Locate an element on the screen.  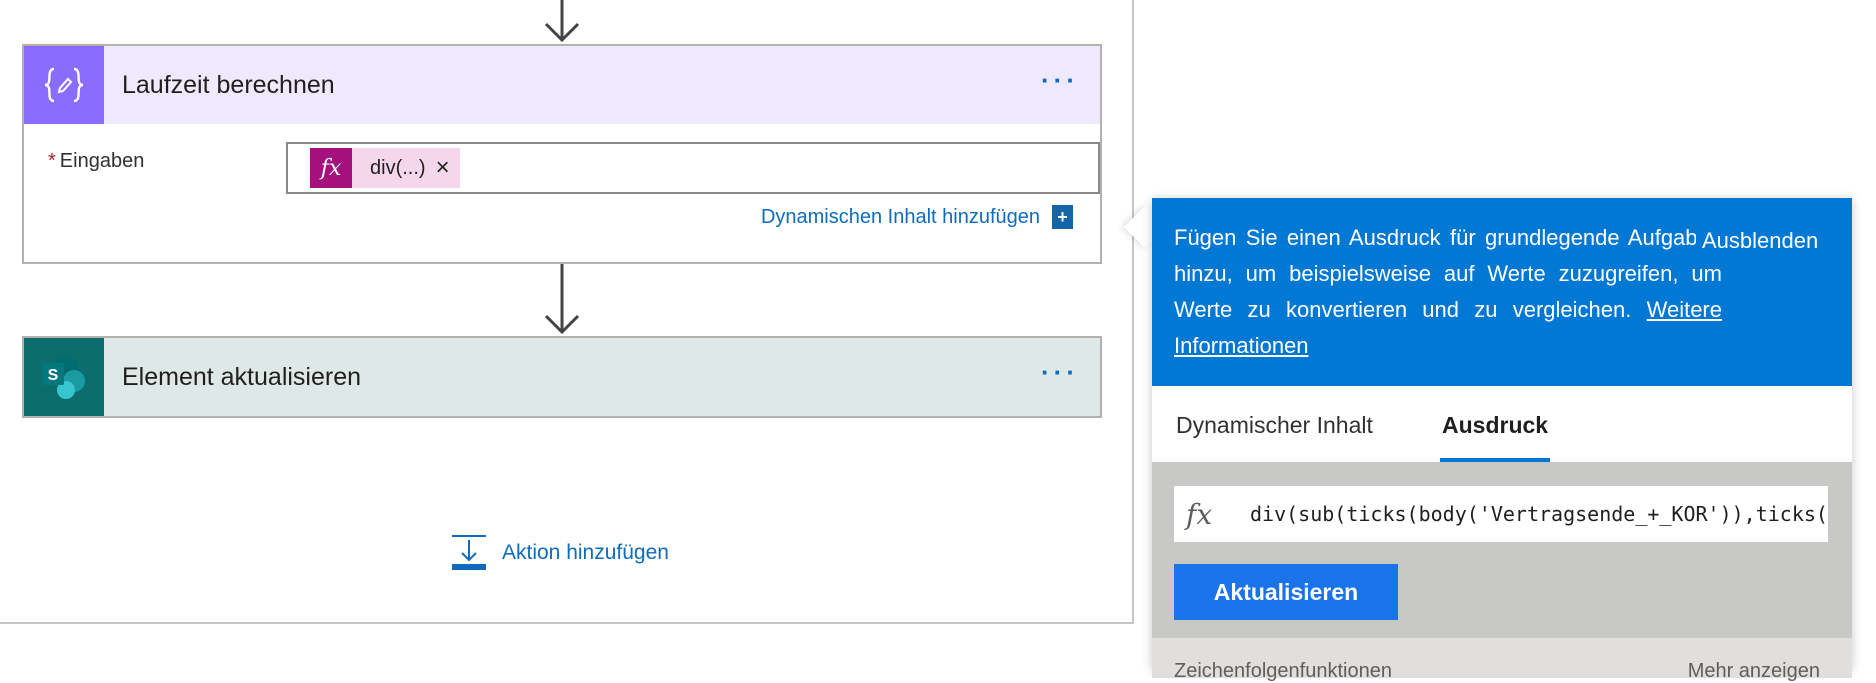
connector-arrow-middle is located at coordinates (562, 300).